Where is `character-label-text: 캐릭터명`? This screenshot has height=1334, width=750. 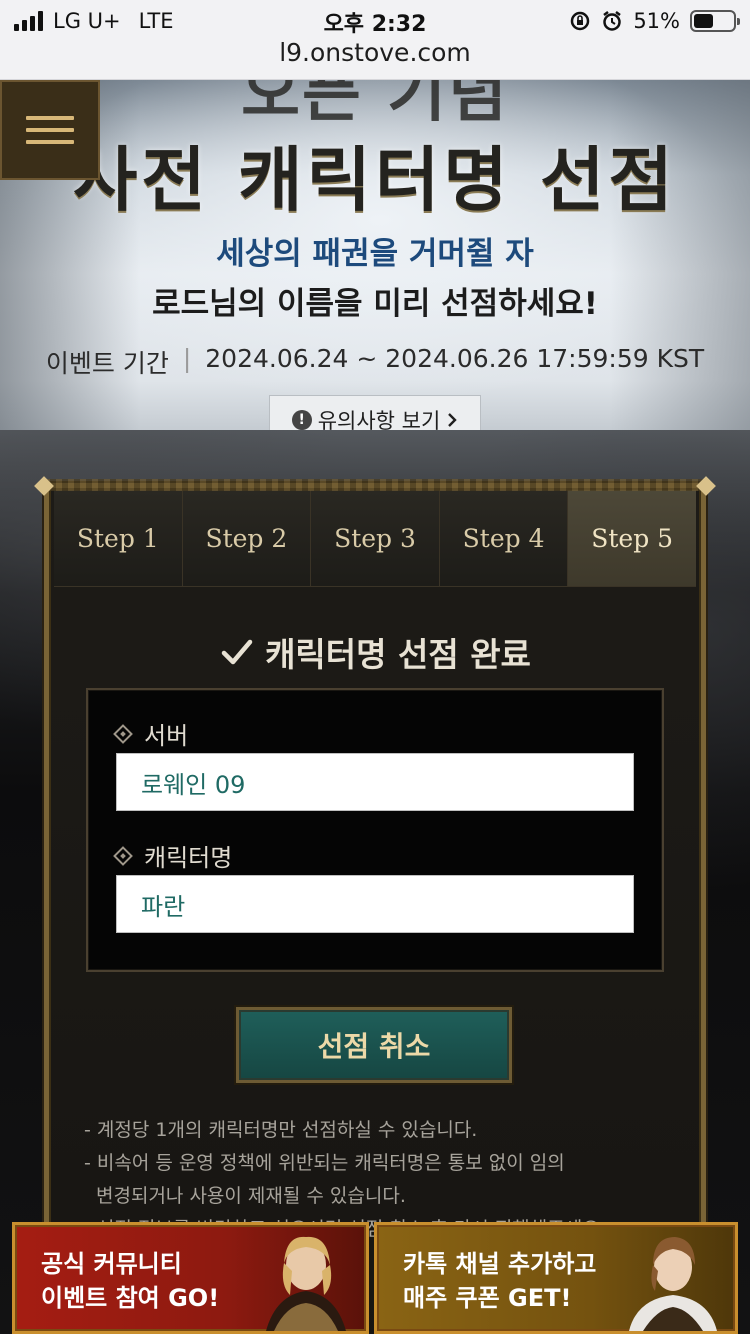 character-label-text: 캐릭터명 is located at coordinates (188, 858).